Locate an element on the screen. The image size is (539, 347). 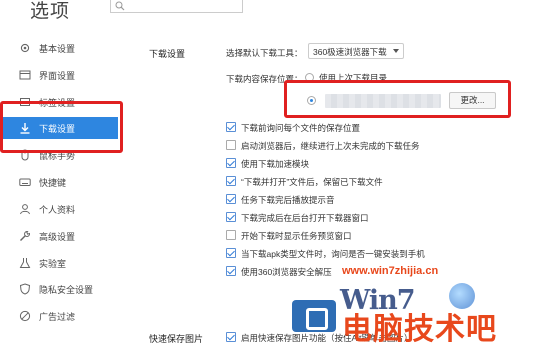
checkbox-play-sound is located at coordinates (231, 199).